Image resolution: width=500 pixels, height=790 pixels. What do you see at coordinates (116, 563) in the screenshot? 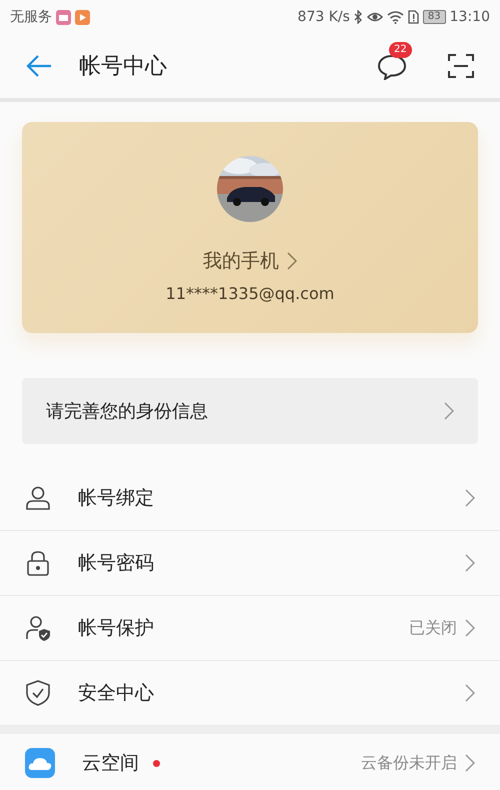
I see `menu-label: 帐号密码` at bounding box center [116, 563].